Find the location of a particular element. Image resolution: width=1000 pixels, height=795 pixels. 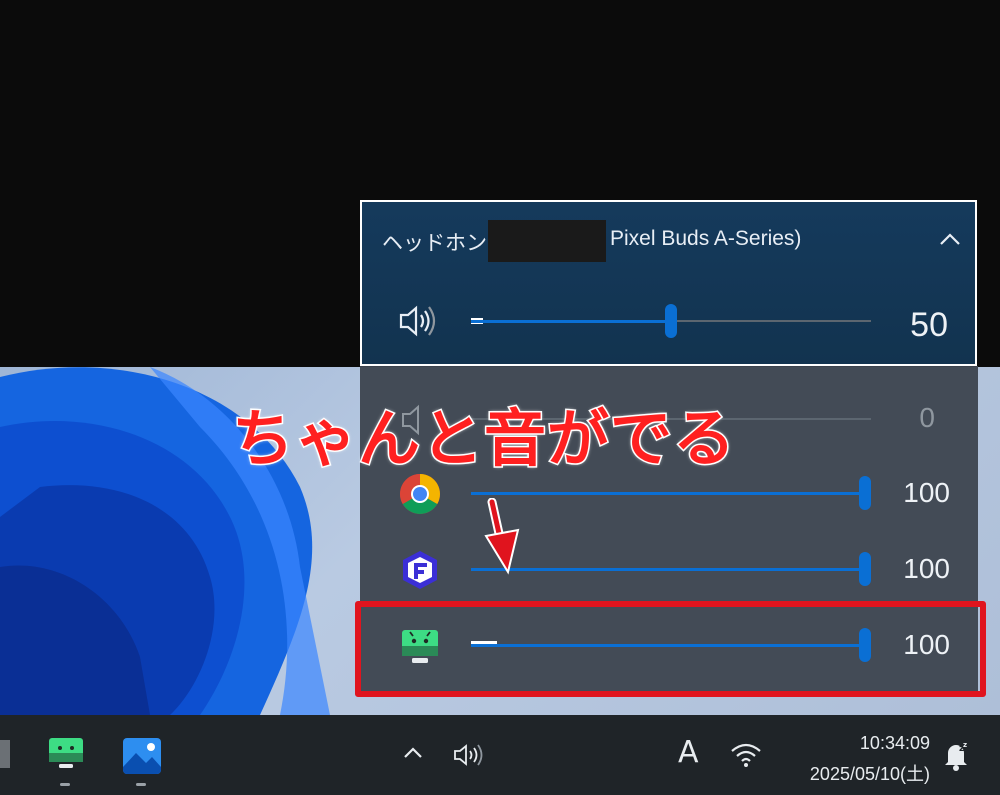

svg-text: z is located at coordinates (965, 745).